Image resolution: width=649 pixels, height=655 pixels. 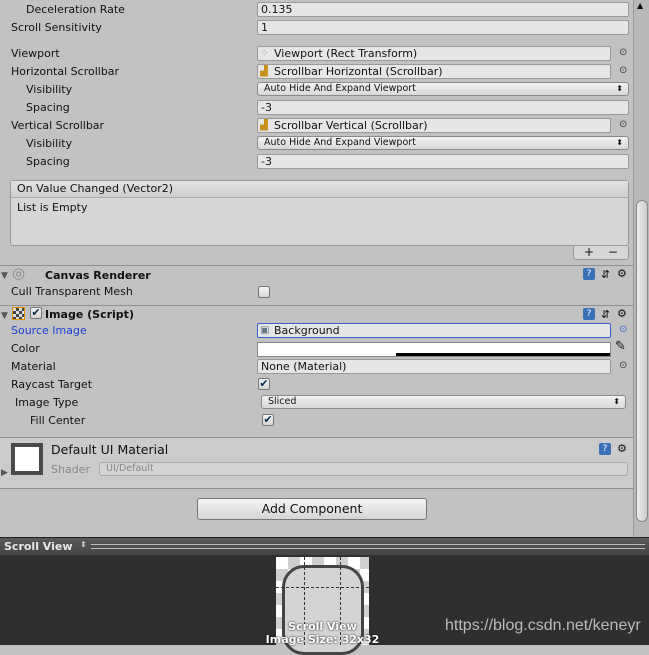 I want to click on material-field: None (Material), so click(x=434, y=366).